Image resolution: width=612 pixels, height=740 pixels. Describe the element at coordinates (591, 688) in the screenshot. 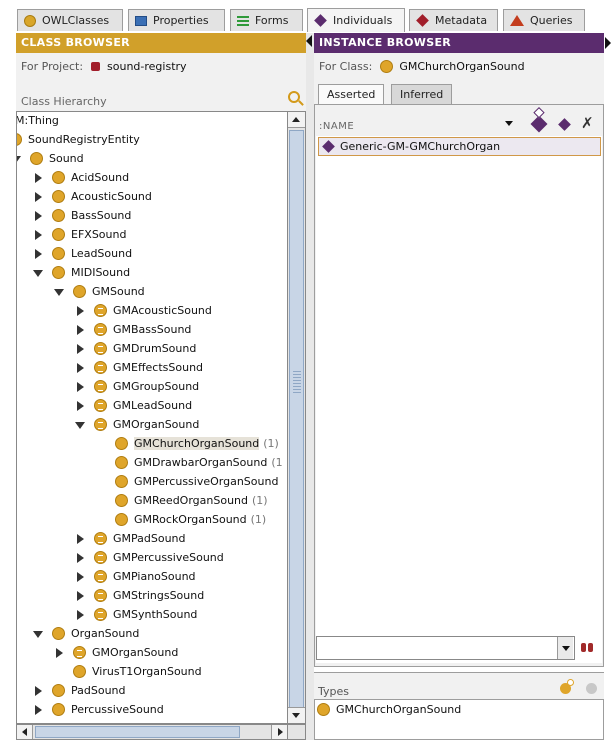

I see `remove-type-icon` at that location.